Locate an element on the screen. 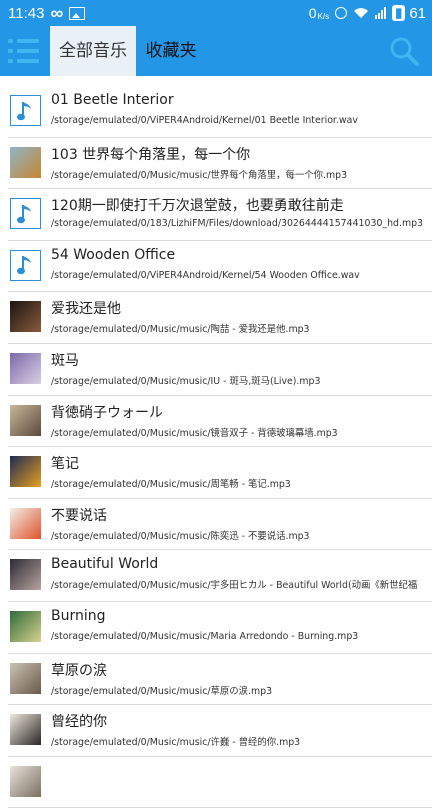 Image resolution: width=432 pixels, height=808 pixels. song-title: 背徳硝子ウォール is located at coordinates (107, 412).